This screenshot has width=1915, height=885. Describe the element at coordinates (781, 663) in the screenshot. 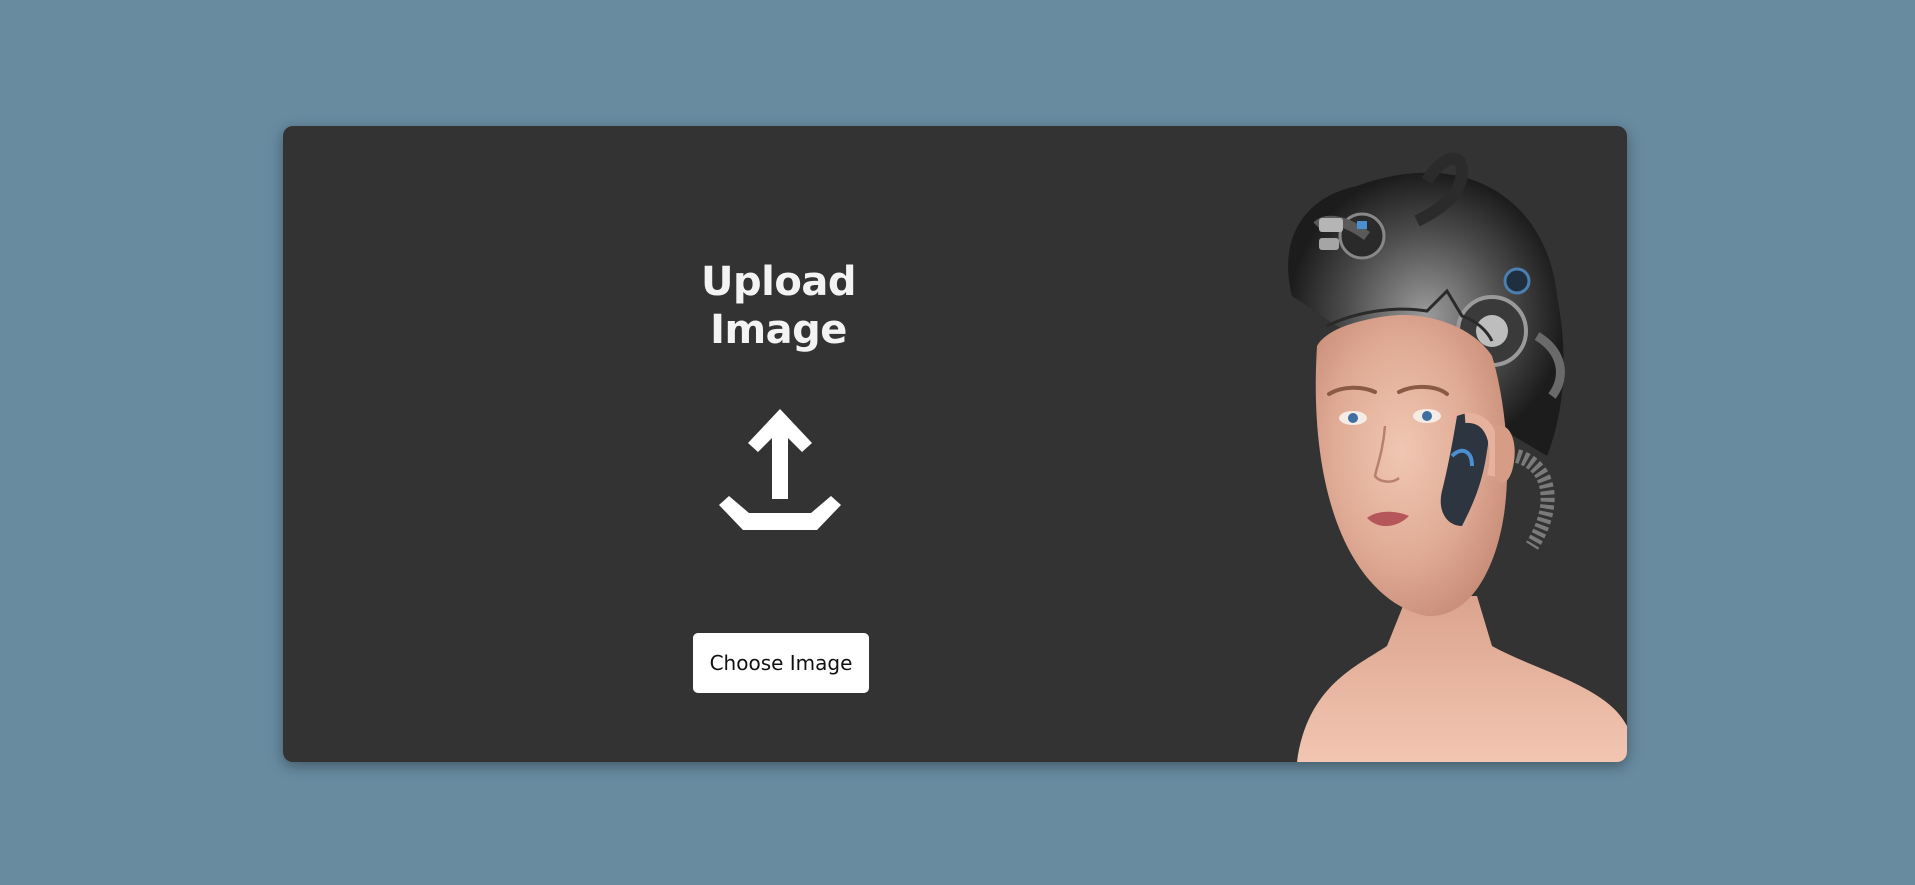

I see `choose-image-button: Choose Image` at that location.